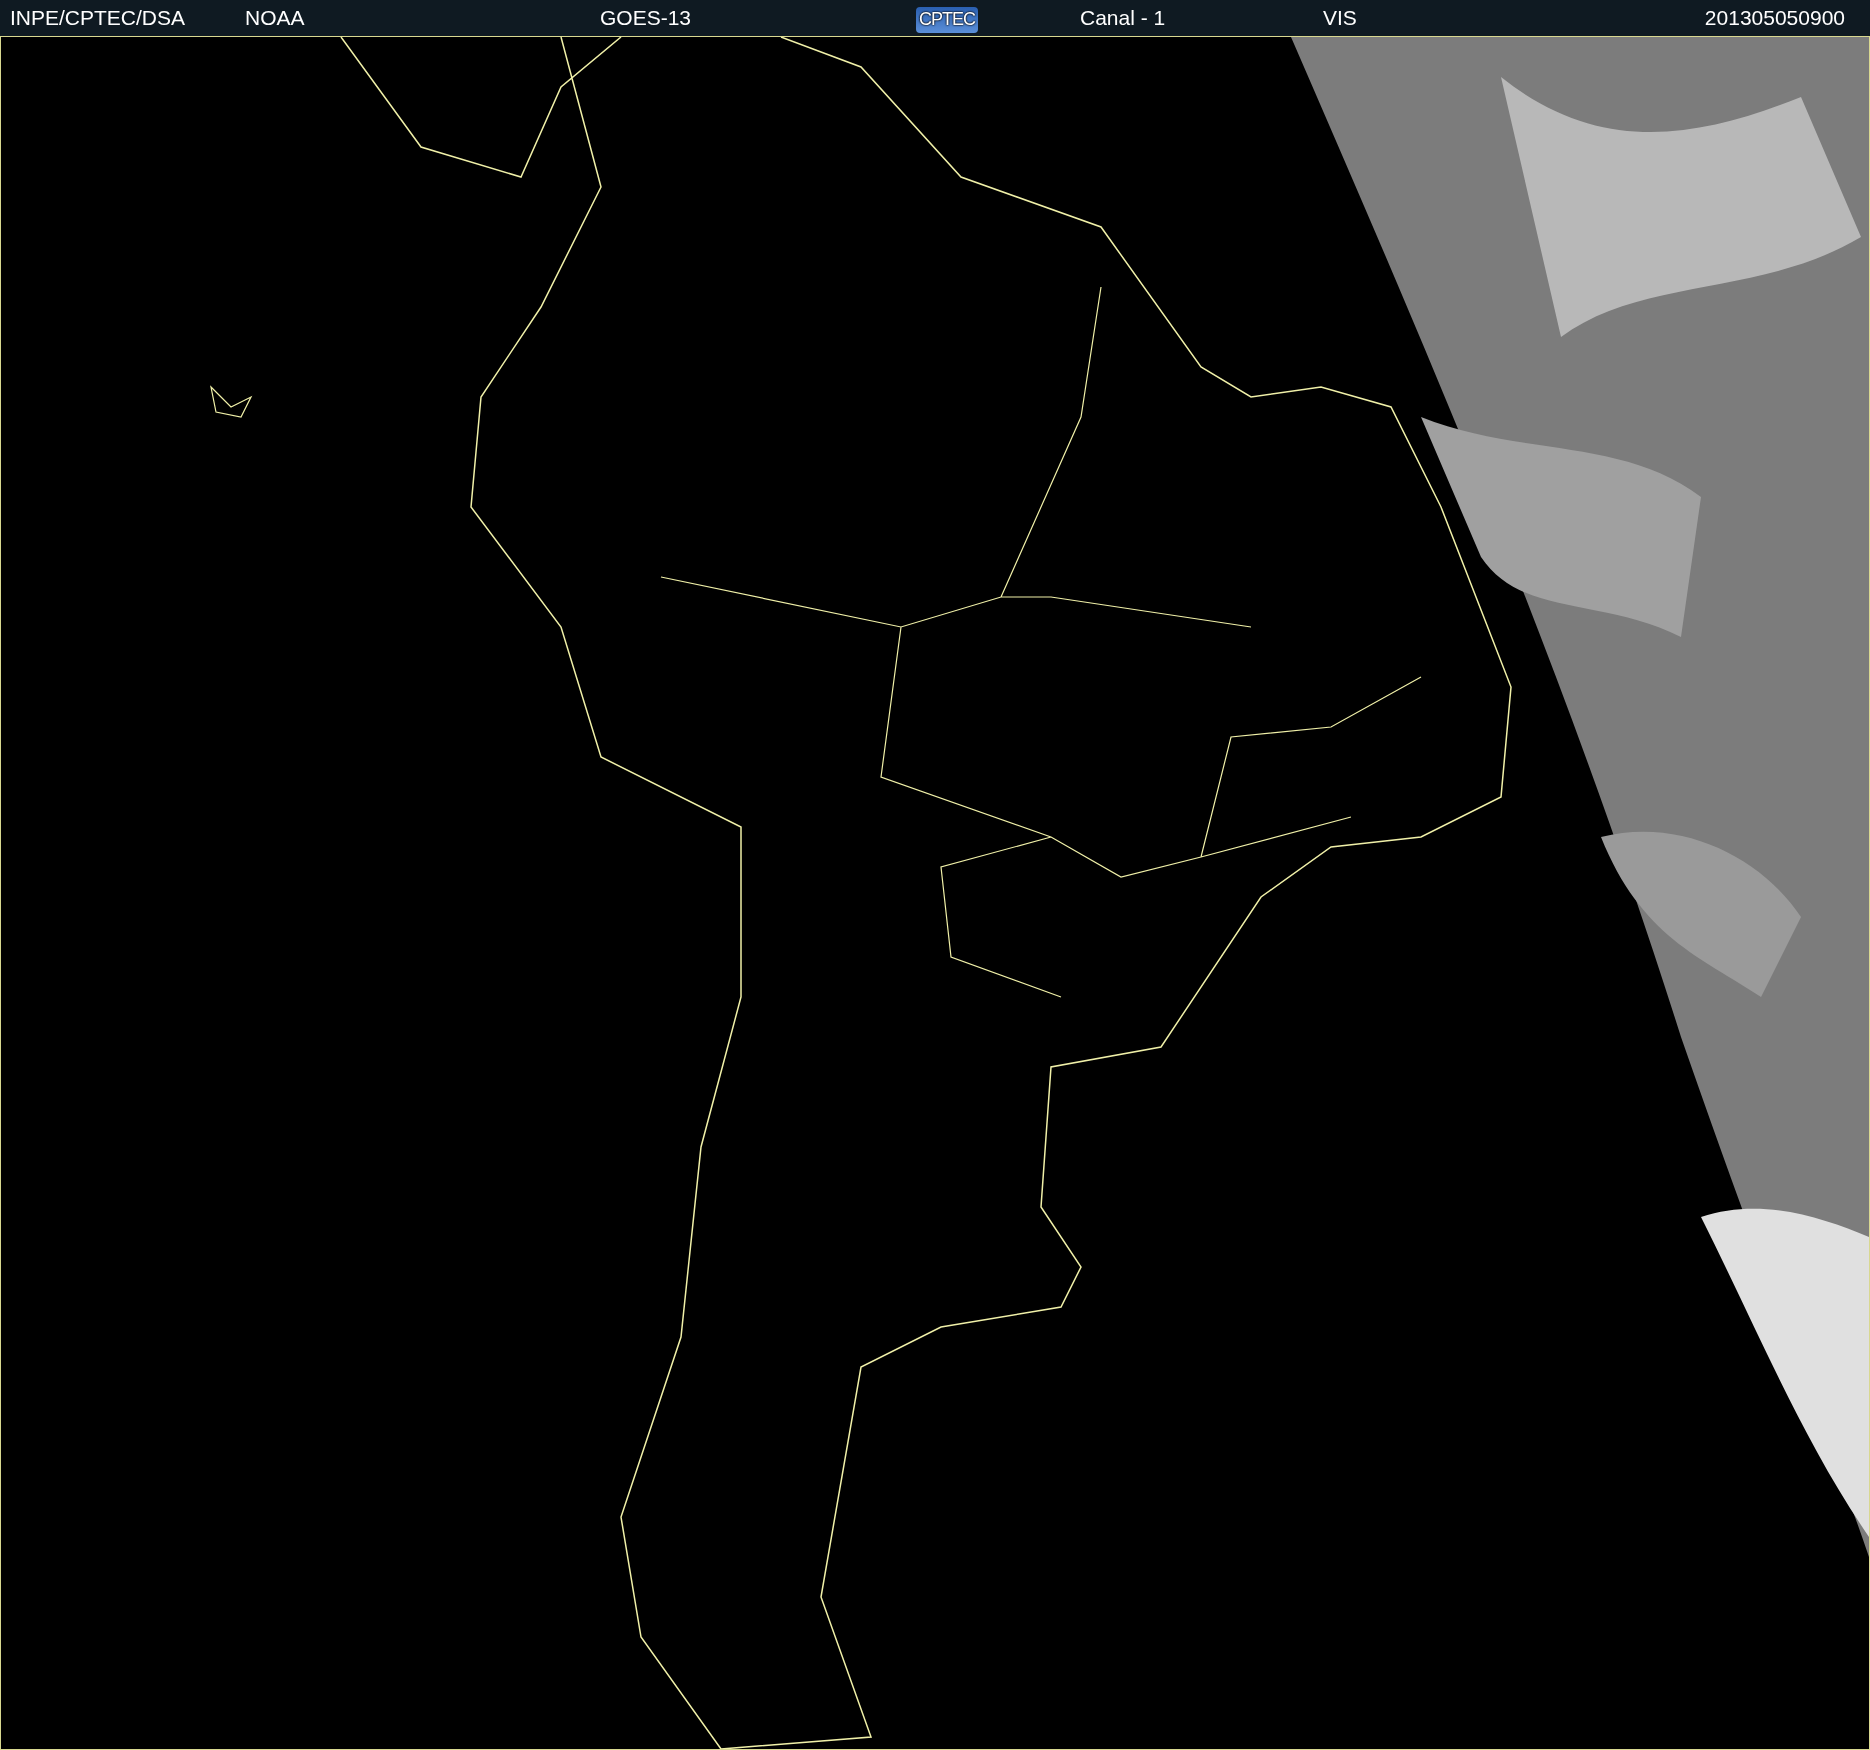 The image size is (1870, 1750). Describe the element at coordinates (947, 20) in the screenshot. I see `logo: CPTEC` at that location.